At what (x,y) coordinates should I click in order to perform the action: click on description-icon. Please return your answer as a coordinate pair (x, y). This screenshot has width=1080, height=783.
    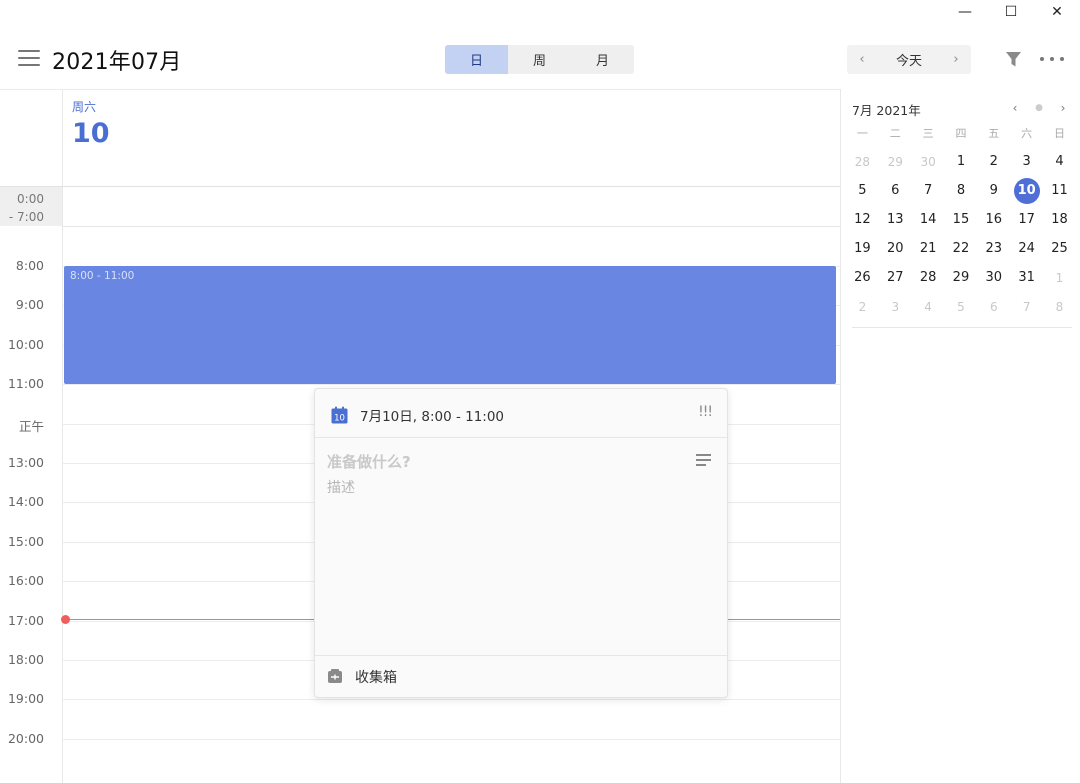
    Looking at the image, I should click on (703, 460).